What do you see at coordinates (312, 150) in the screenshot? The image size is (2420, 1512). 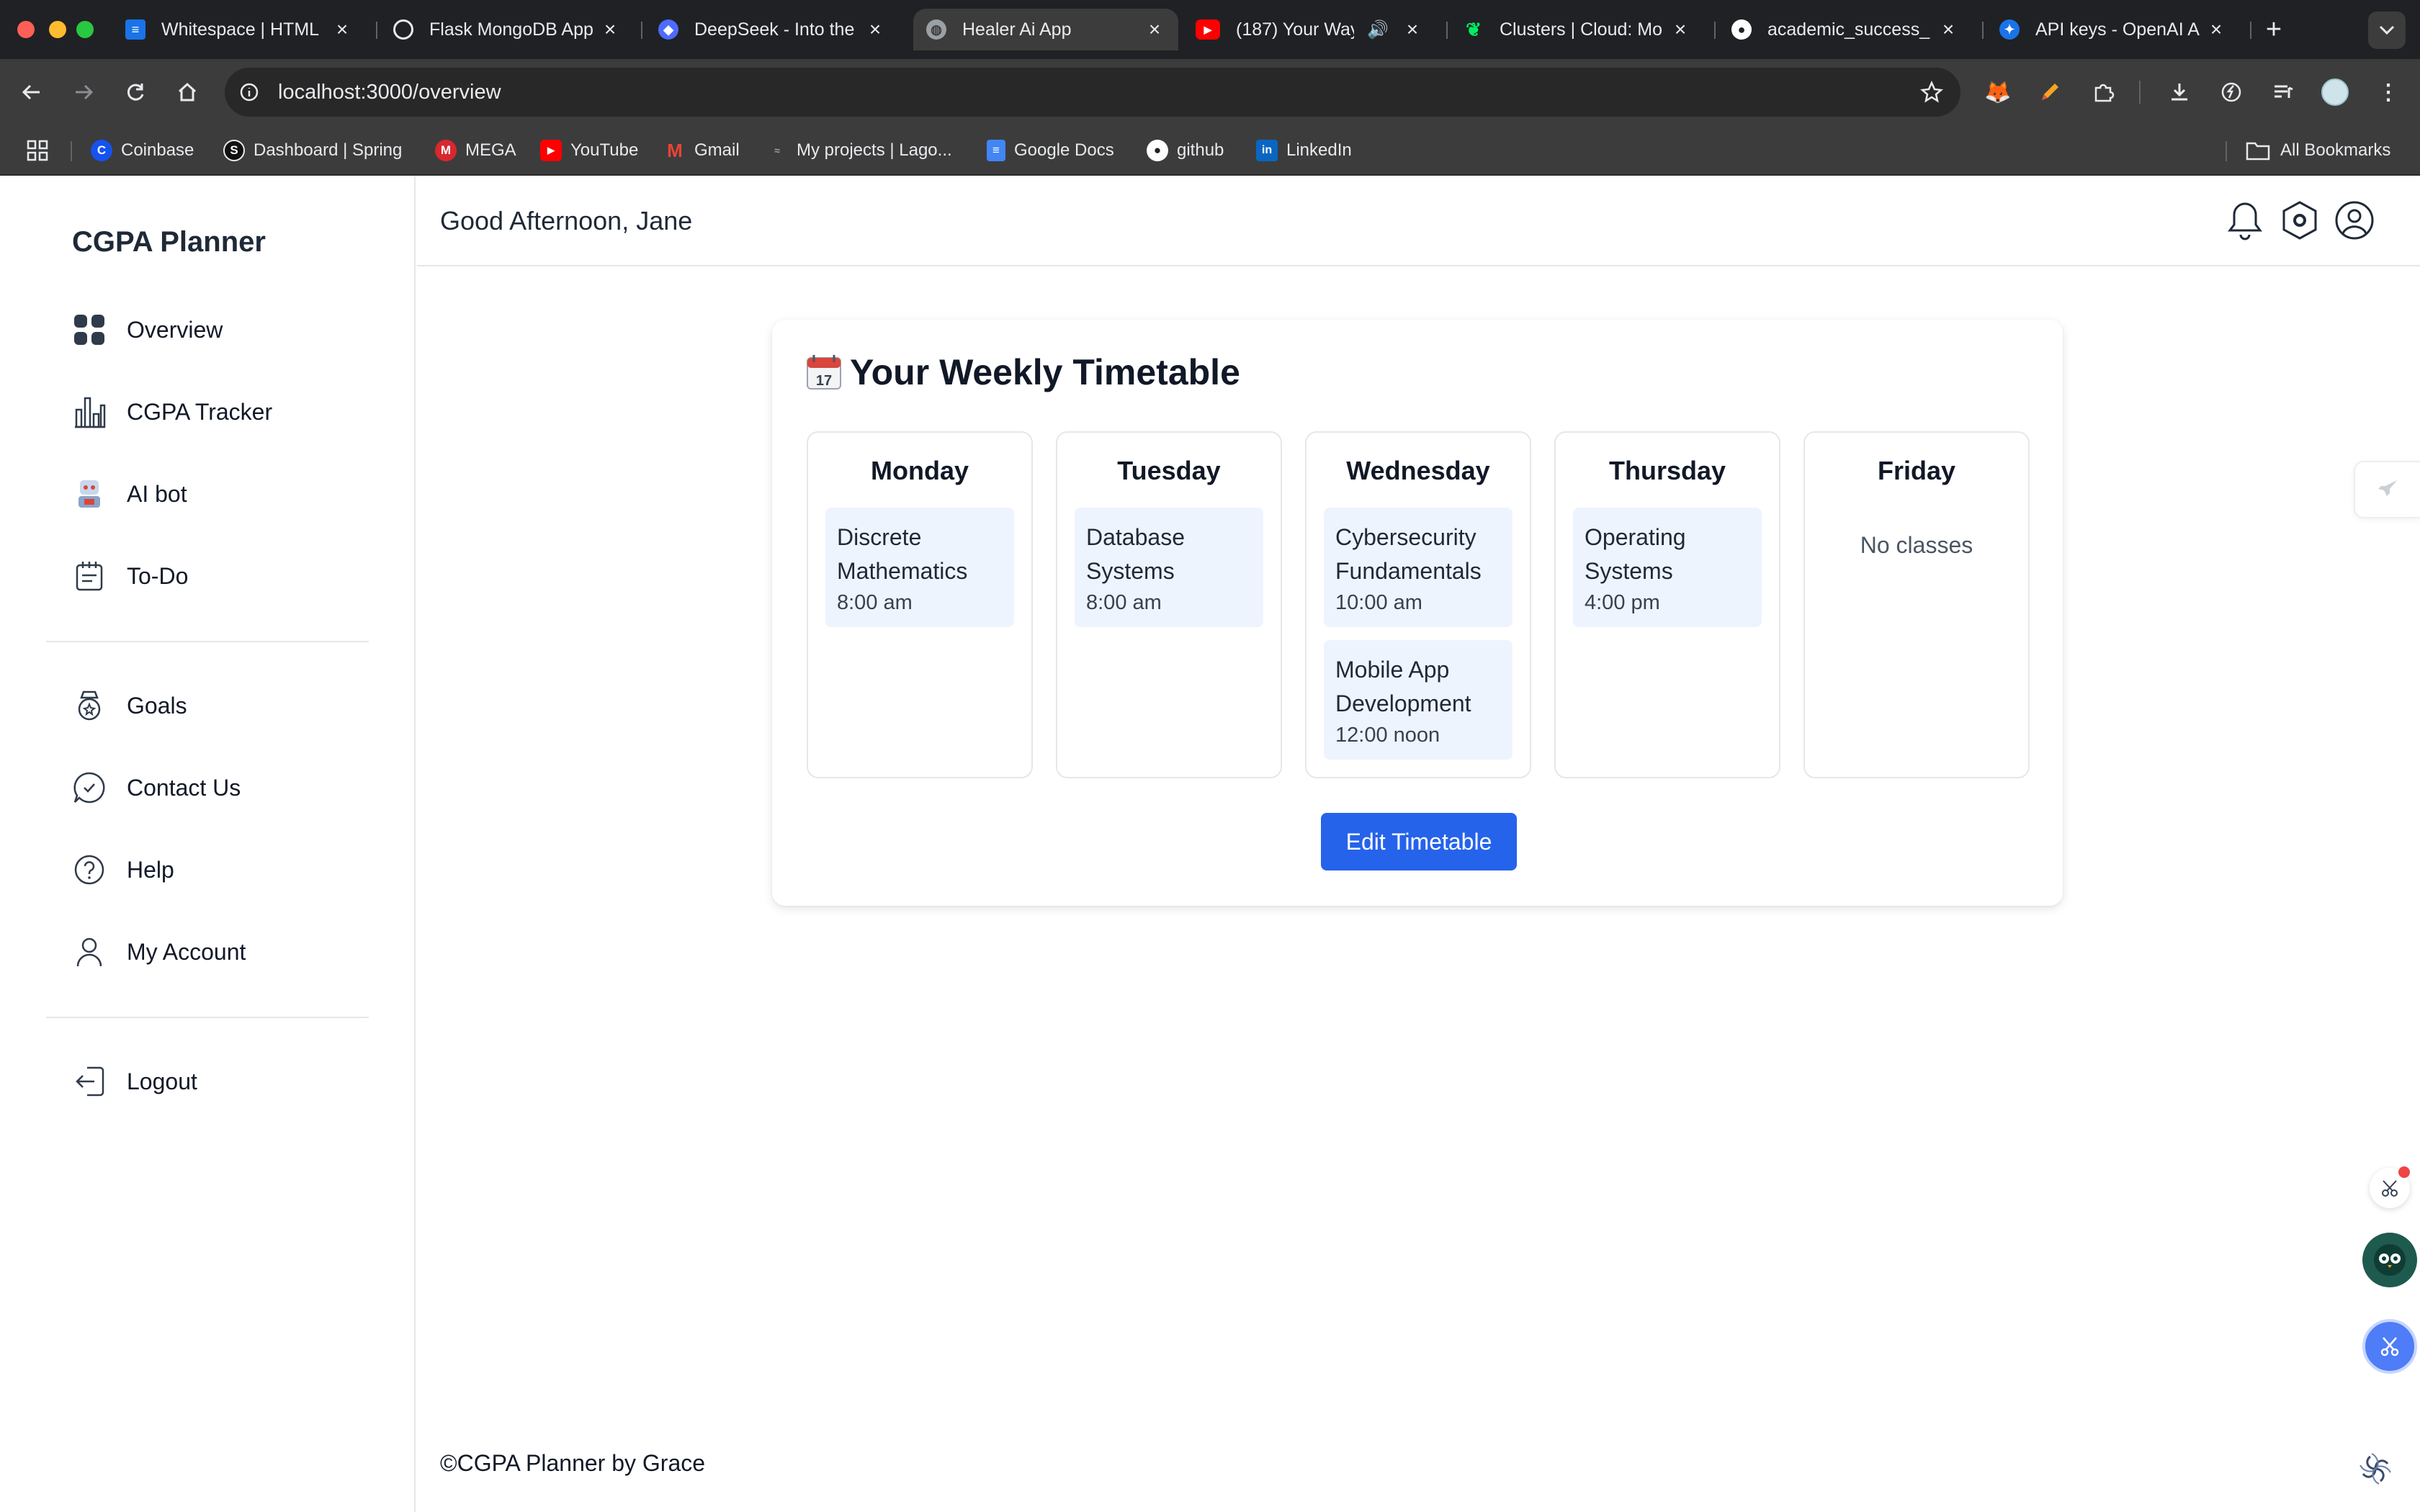 I see `bookmark-dashboard-spring: S Dashboard | Spring` at bounding box center [312, 150].